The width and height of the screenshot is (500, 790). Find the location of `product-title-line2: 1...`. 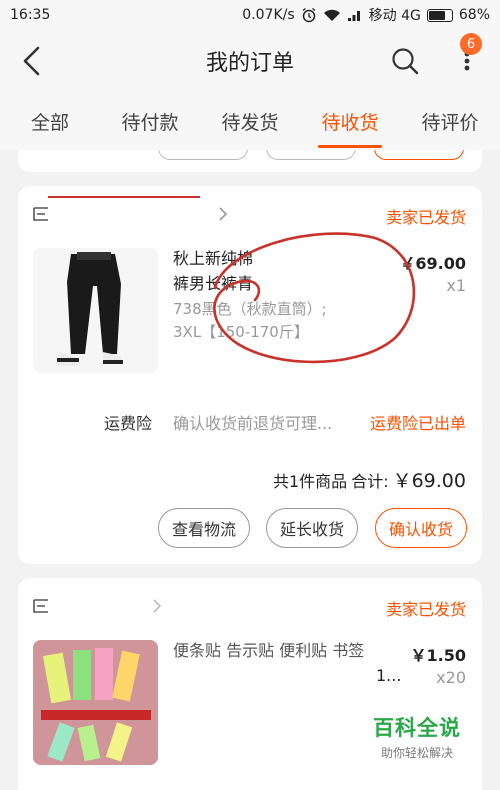

product-title-line2: 1... is located at coordinates (388, 675).